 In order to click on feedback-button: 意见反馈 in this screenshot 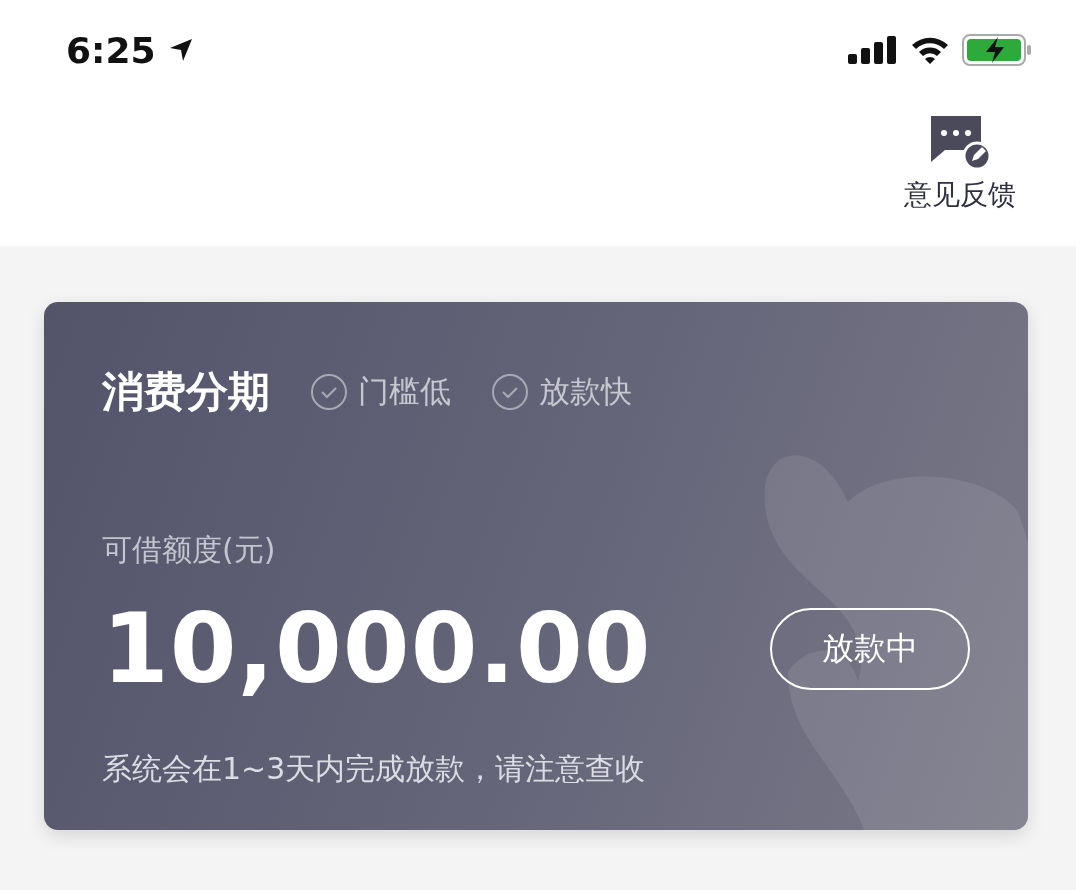, I will do `click(960, 180)`.